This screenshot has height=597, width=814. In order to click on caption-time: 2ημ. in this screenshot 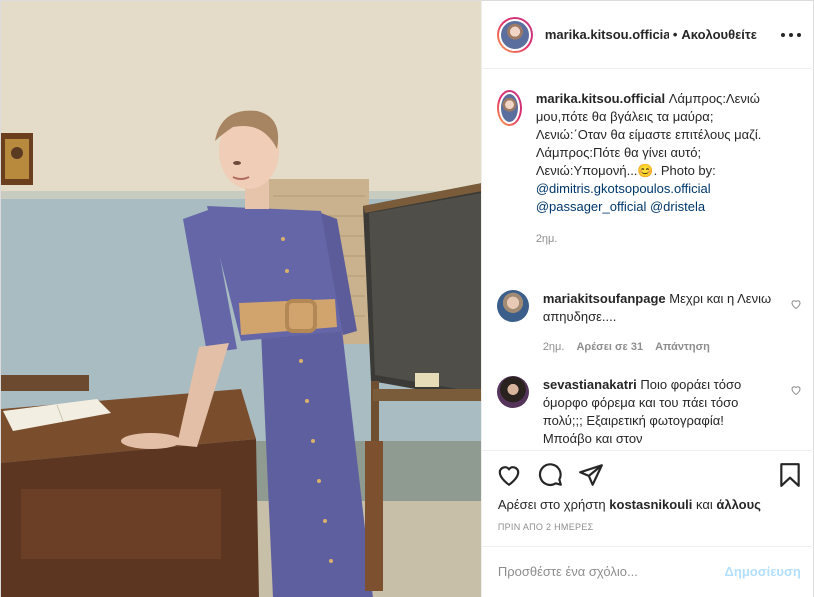, I will do `click(669, 239)`.